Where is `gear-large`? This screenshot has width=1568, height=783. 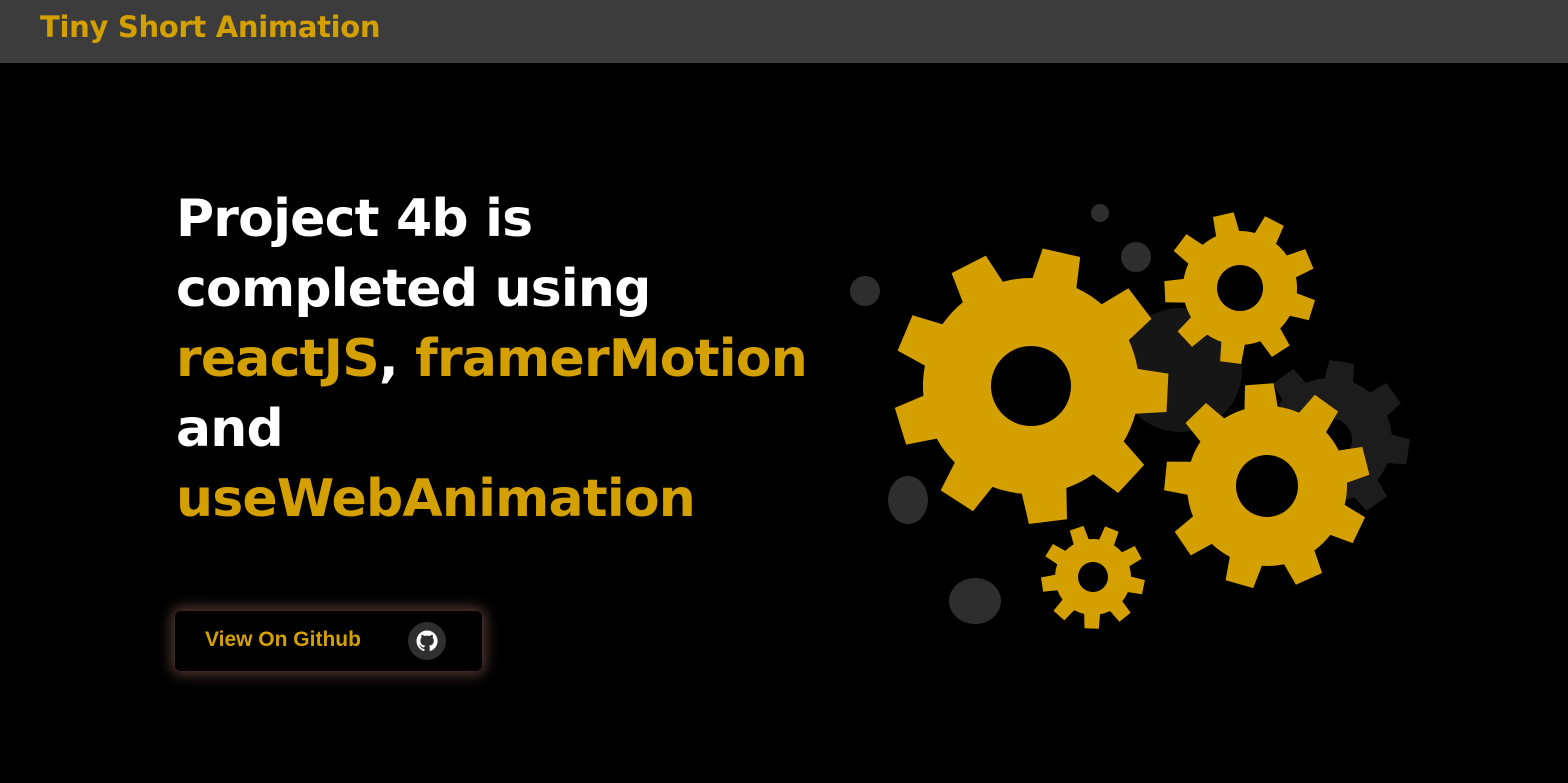 gear-large is located at coordinates (1031, 386).